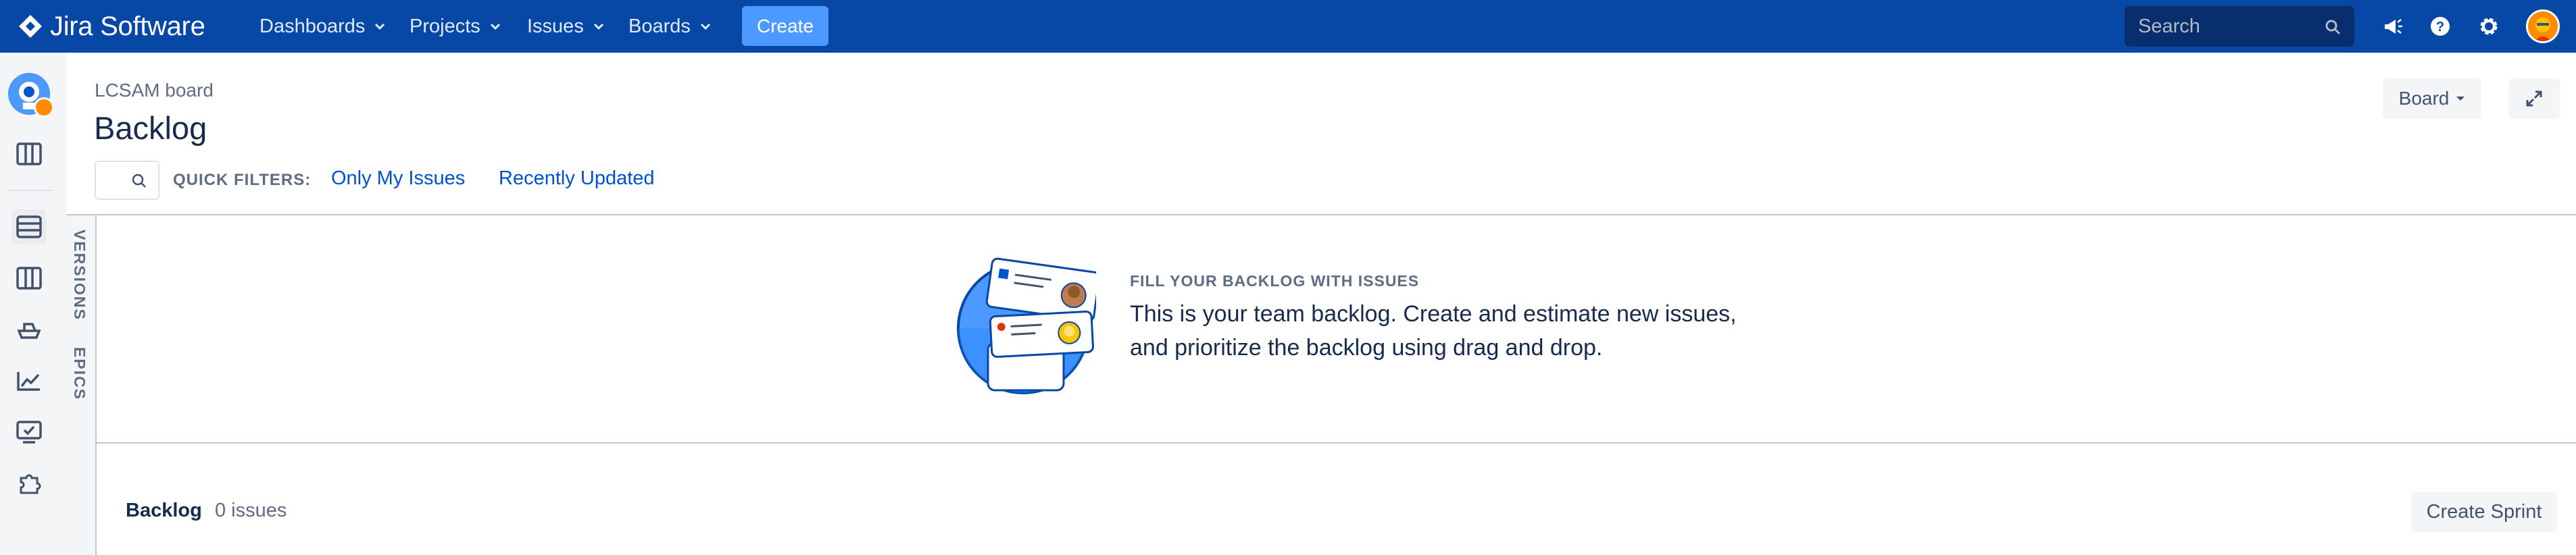  I want to click on filter-search-input, so click(127, 180).